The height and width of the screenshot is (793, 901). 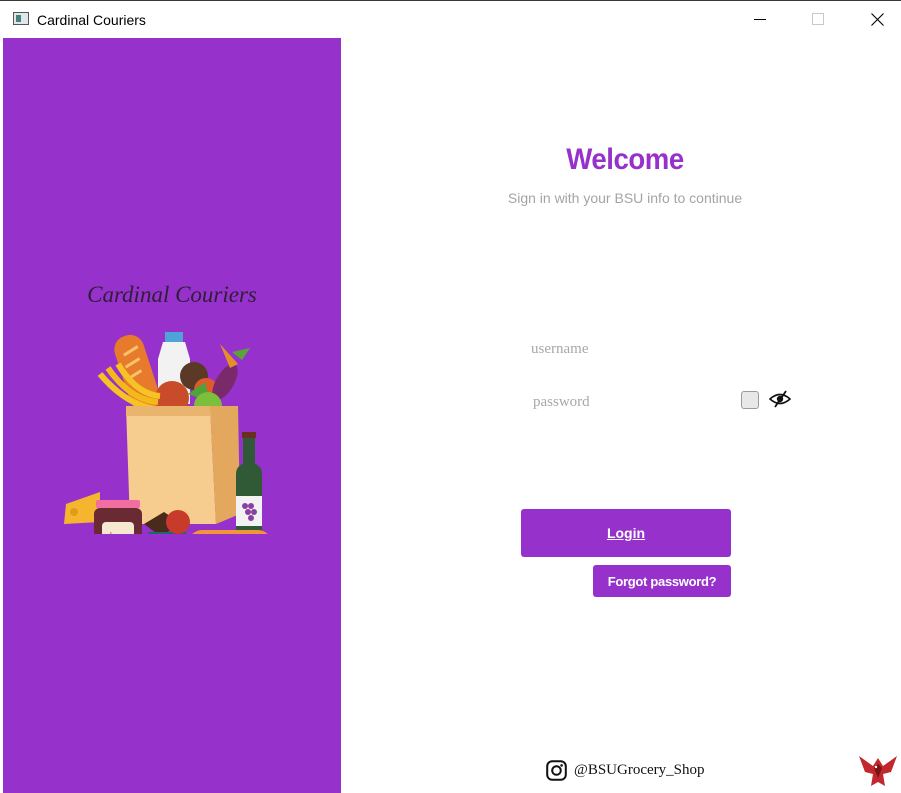 I want to click on instagram-icon, so click(x=556, y=770).